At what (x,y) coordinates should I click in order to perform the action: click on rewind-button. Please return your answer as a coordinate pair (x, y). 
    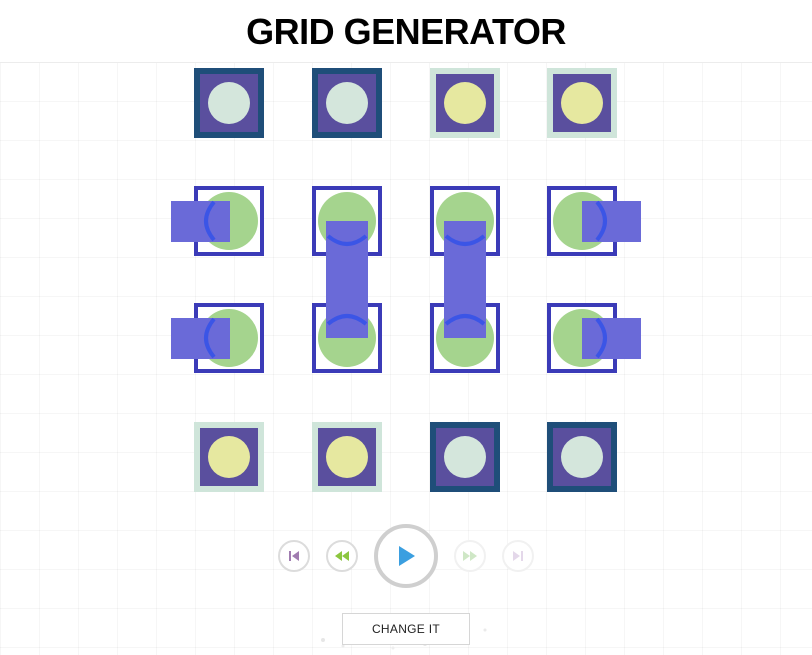
    Looking at the image, I should click on (342, 556).